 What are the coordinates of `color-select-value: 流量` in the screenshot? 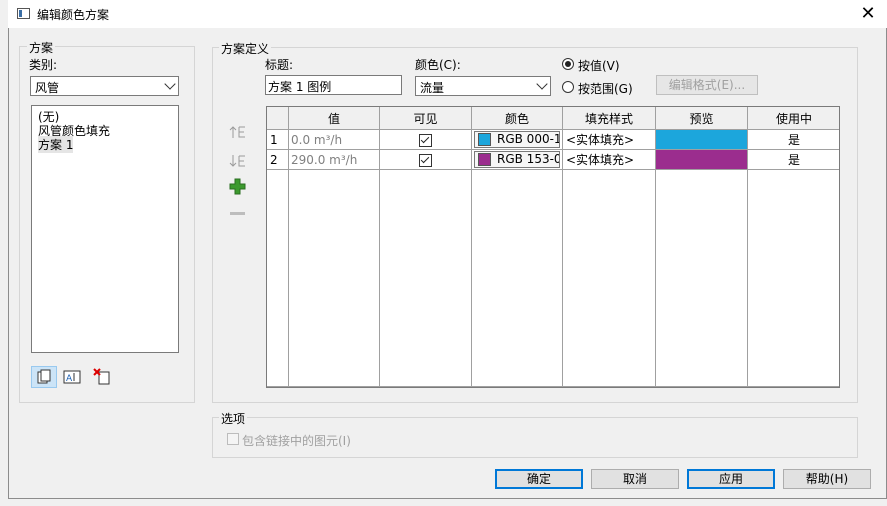 It's located at (432, 88).